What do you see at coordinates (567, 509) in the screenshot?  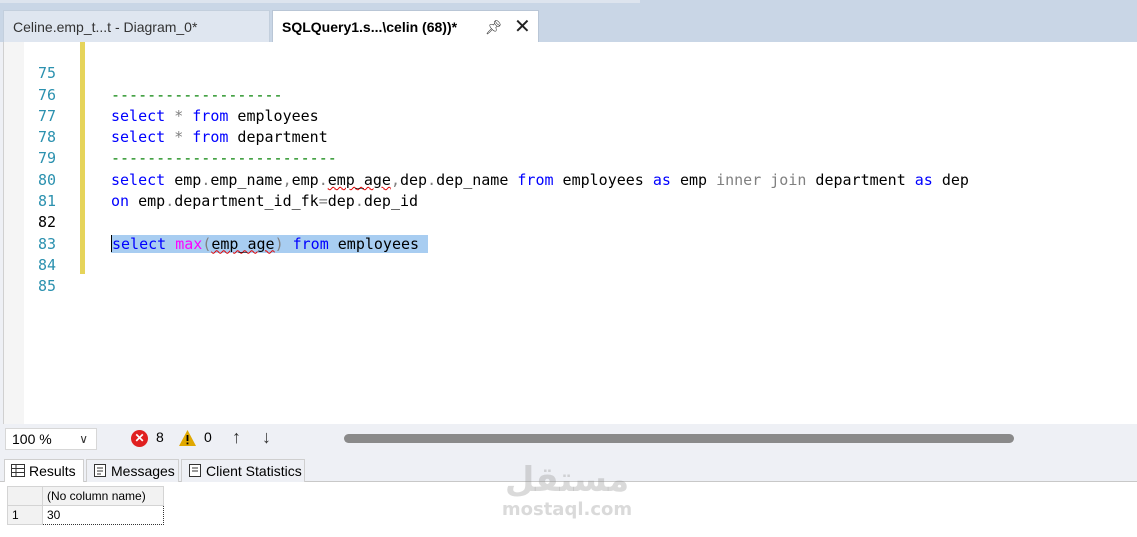 I see `watermark-latin: mostaql.com` at bounding box center [567, 509].